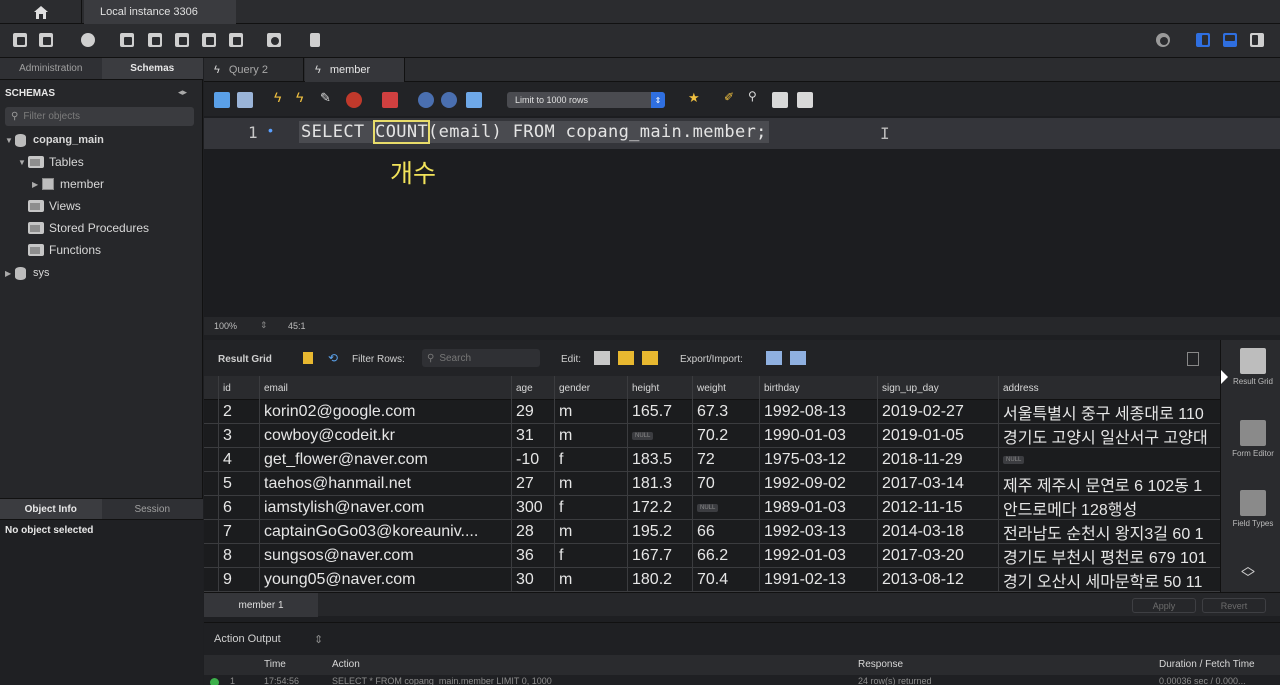  What do you see at coordinates (818, 483) in the screenshot?
I see `cell-birthday: 1992-09-02` at bounding box center [818, 483].